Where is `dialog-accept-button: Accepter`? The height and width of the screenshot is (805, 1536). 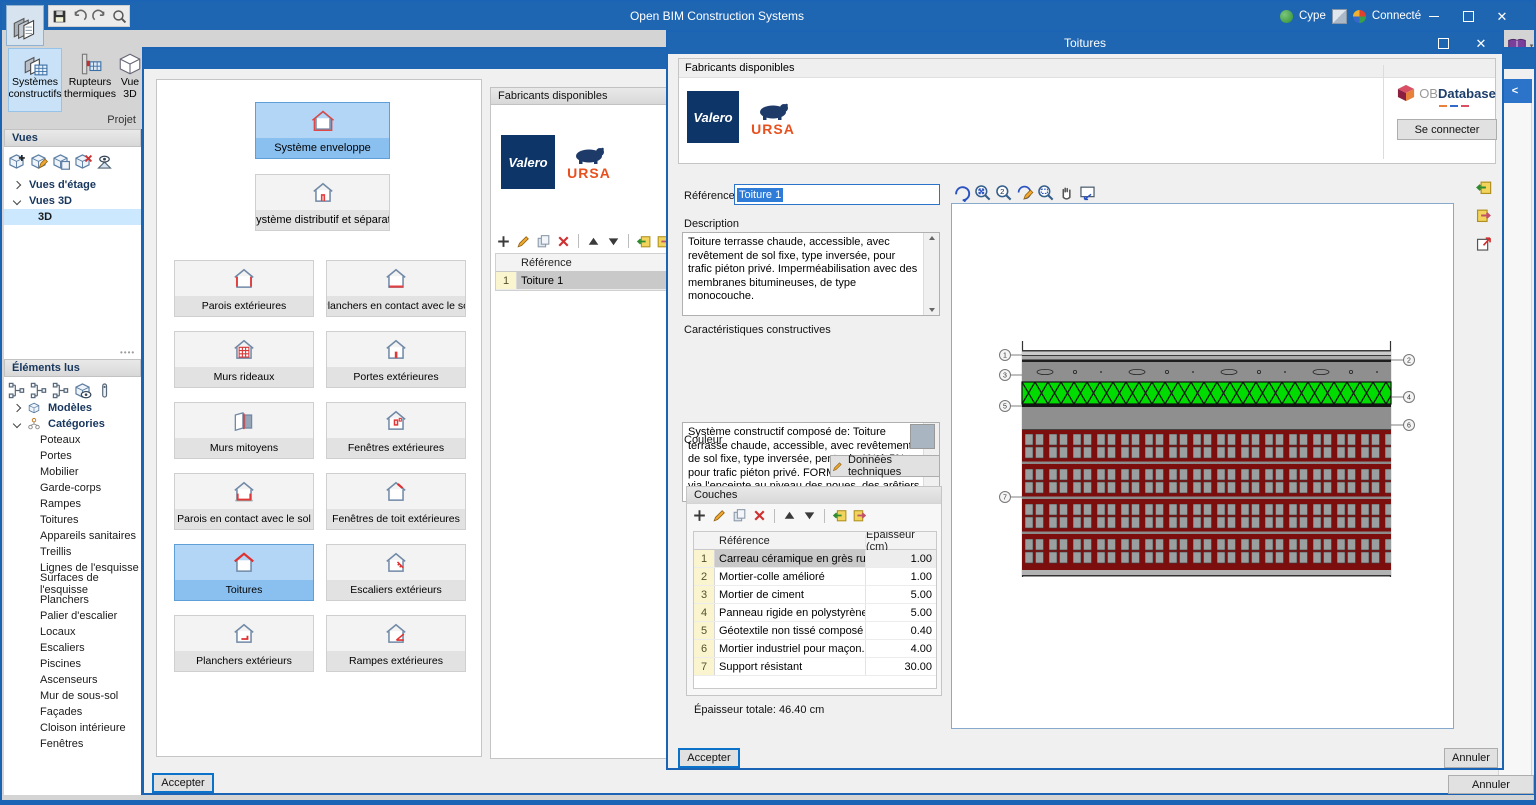 dialog-accept-button: Accepter is located at coordinates (709, 758).